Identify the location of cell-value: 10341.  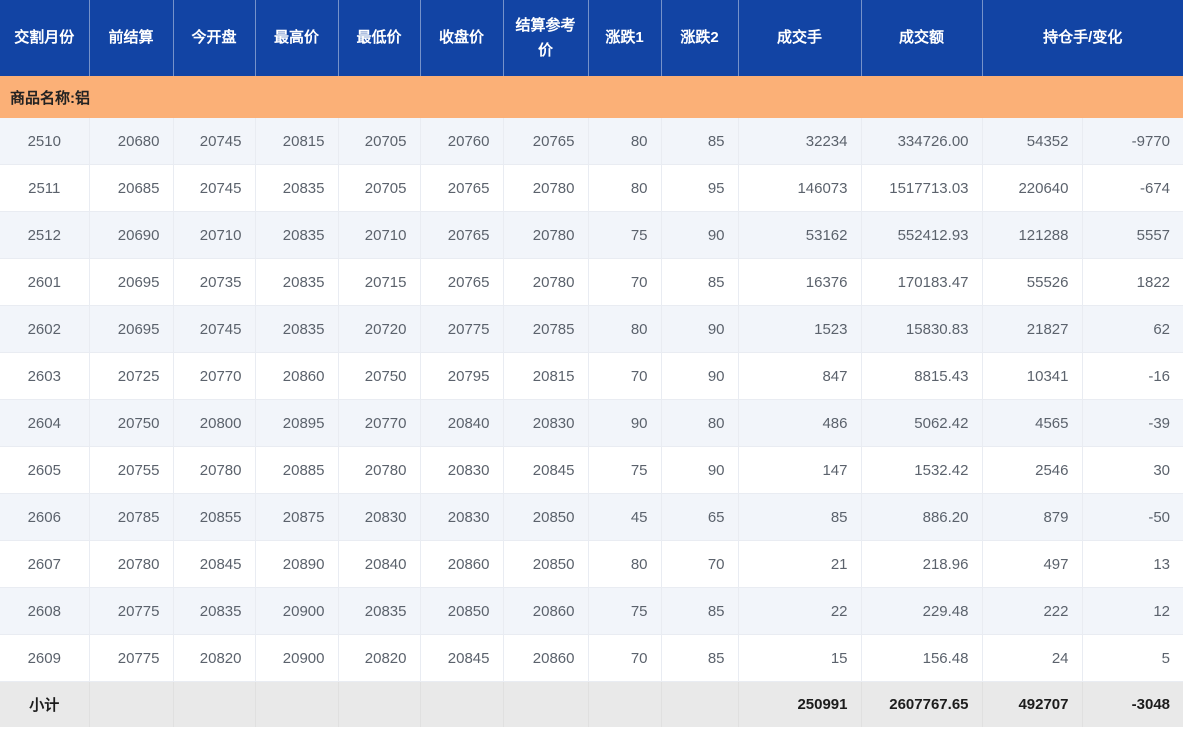
(1032, 376).